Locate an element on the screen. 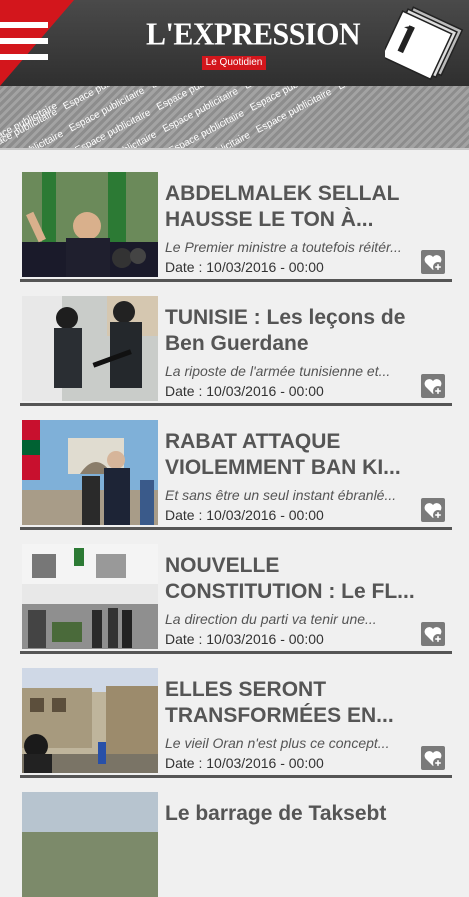  article-title-line1: RABAT ATTAQUE is located at coordinates (253, 441).